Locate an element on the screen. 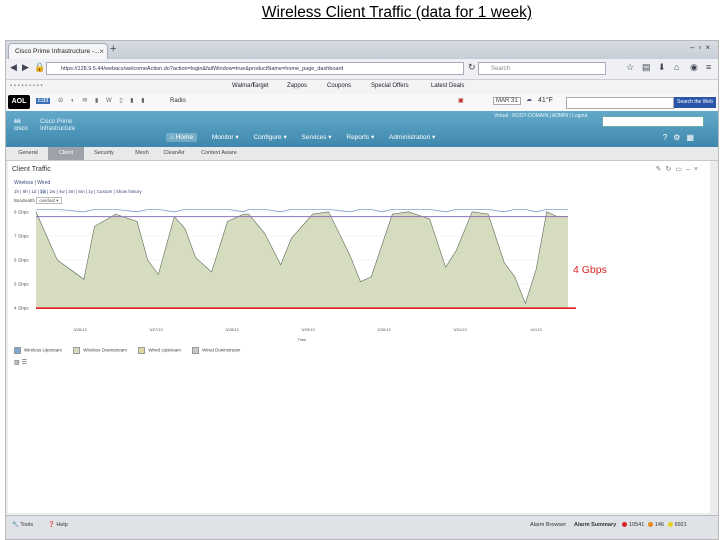 Image resolution: width=720 pixels, height=540 pixels. menu-administration: Administration ▾ is located at coordinates (412, 137).